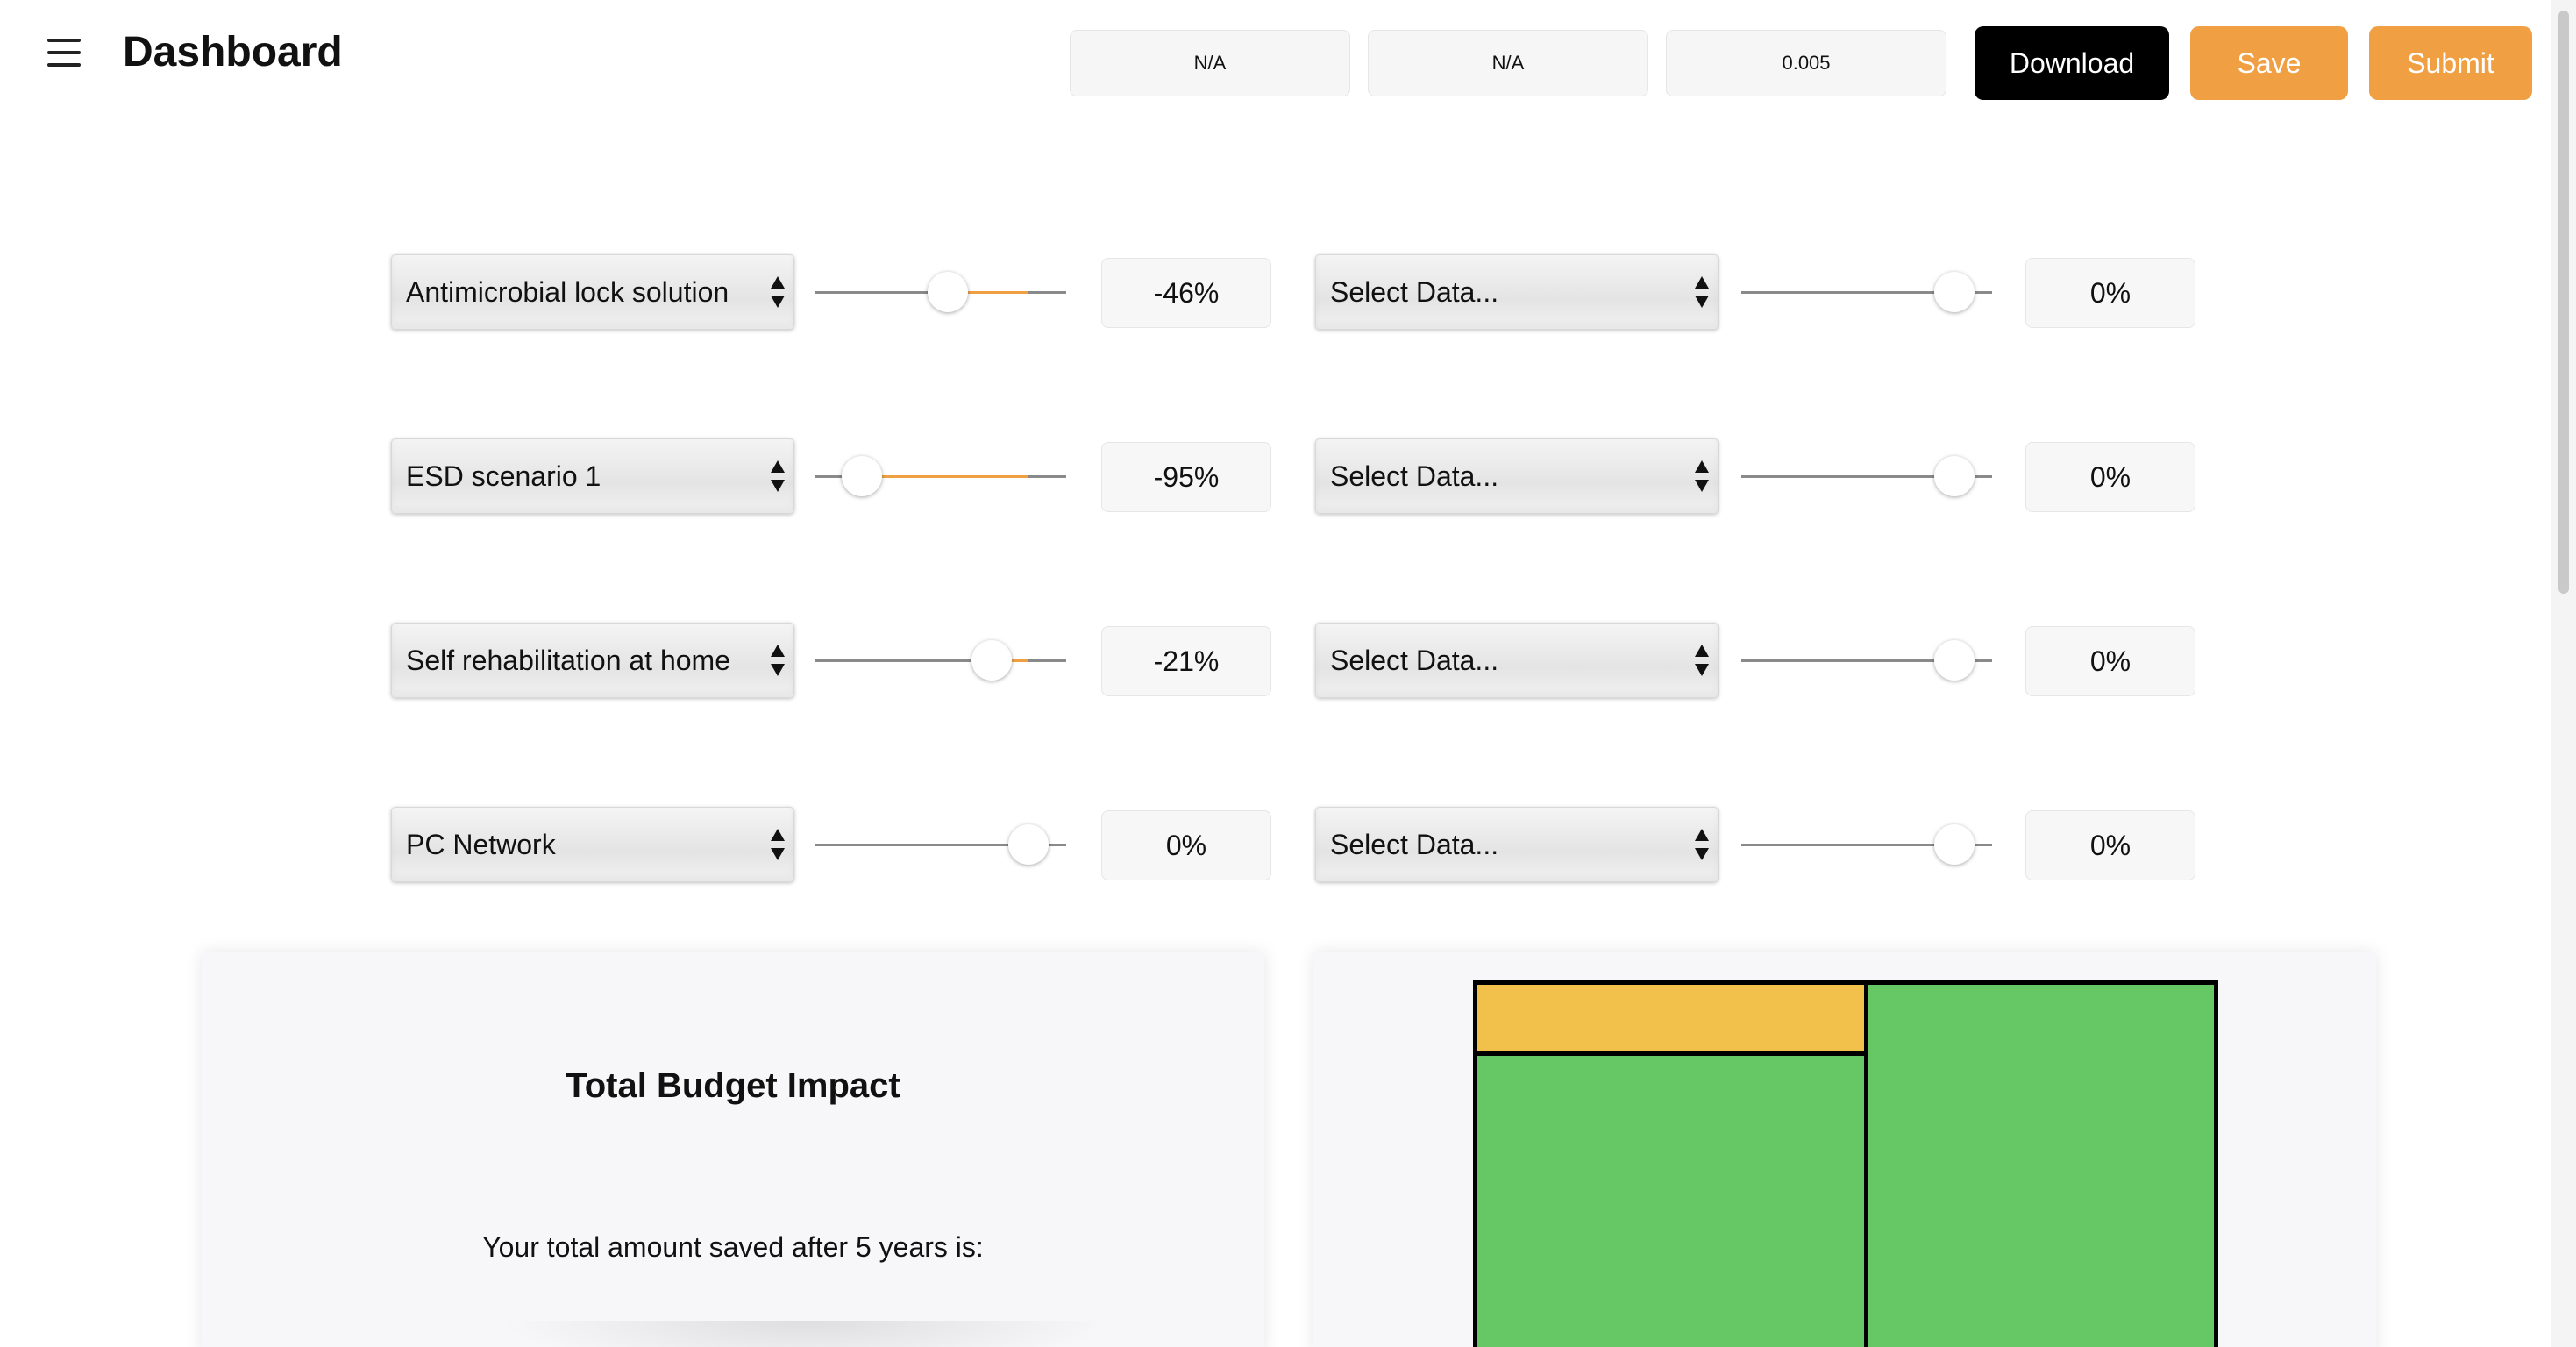 Image resolution: width=2576 pixels, height=1347 pixels. Describe the element at coordinates (1508, 63) in the screenshot. I see `info-box-2: N/A` at that location.